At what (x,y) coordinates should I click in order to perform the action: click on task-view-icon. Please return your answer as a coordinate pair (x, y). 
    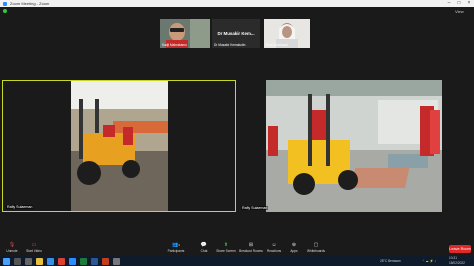
    Looking at the image, I should click on (28, 261).